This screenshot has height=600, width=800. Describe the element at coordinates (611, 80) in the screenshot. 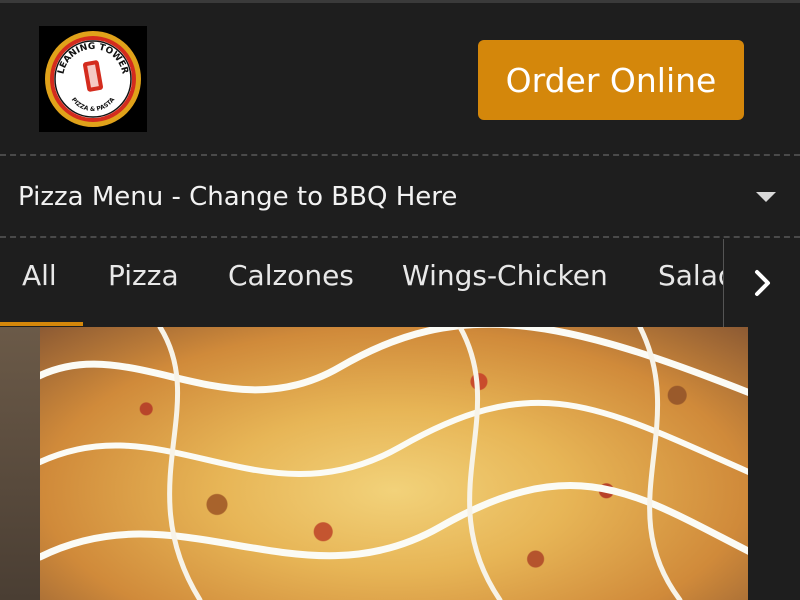

I see `order-online-button: Order Online` at that location.